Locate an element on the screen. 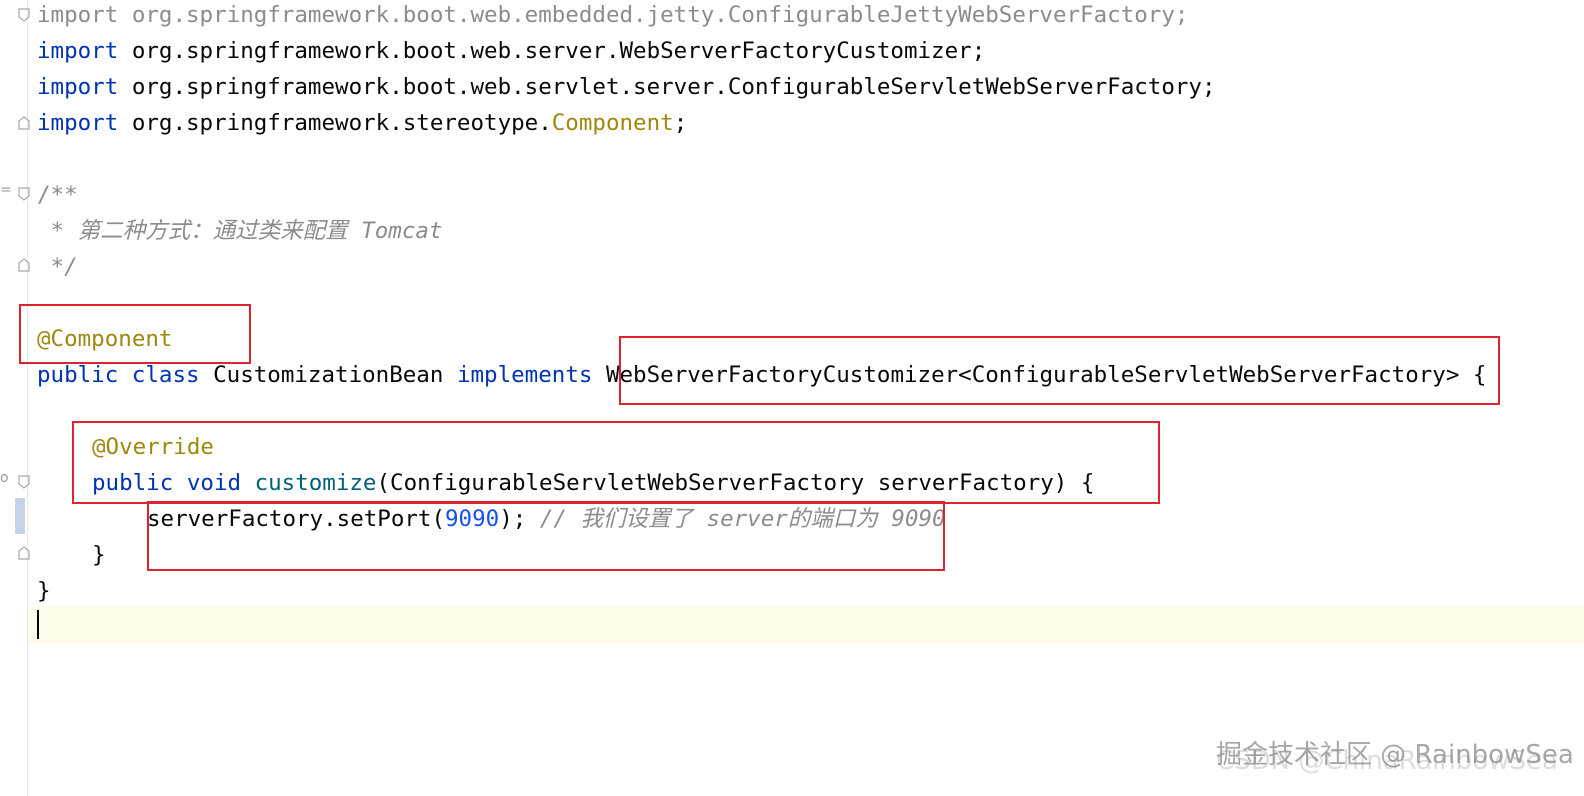 Image resolution: width=1584 pixels, height=796 pixels. watermark-juejin: 掘金技术社区 @ RainbowSea is located at coordinates (1395, 755).